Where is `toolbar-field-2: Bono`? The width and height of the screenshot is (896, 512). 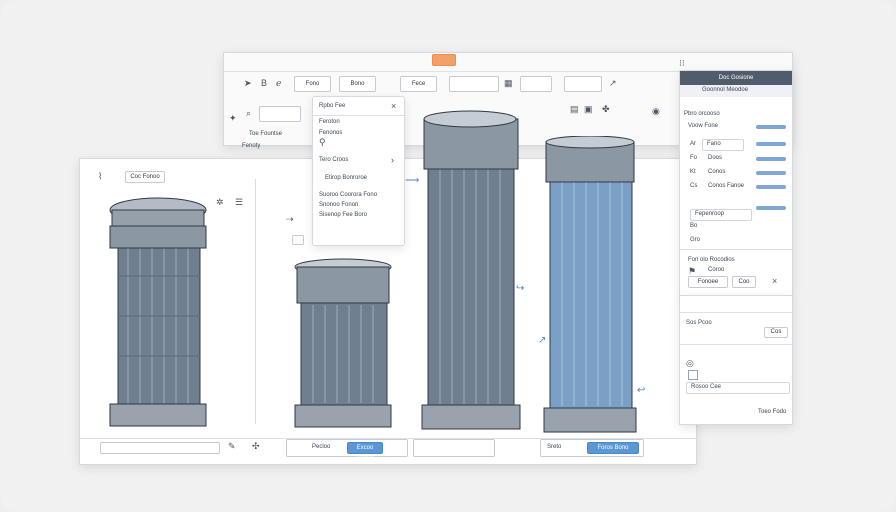
toolbar-field-2: Bono is located at coordinates (357, 84).